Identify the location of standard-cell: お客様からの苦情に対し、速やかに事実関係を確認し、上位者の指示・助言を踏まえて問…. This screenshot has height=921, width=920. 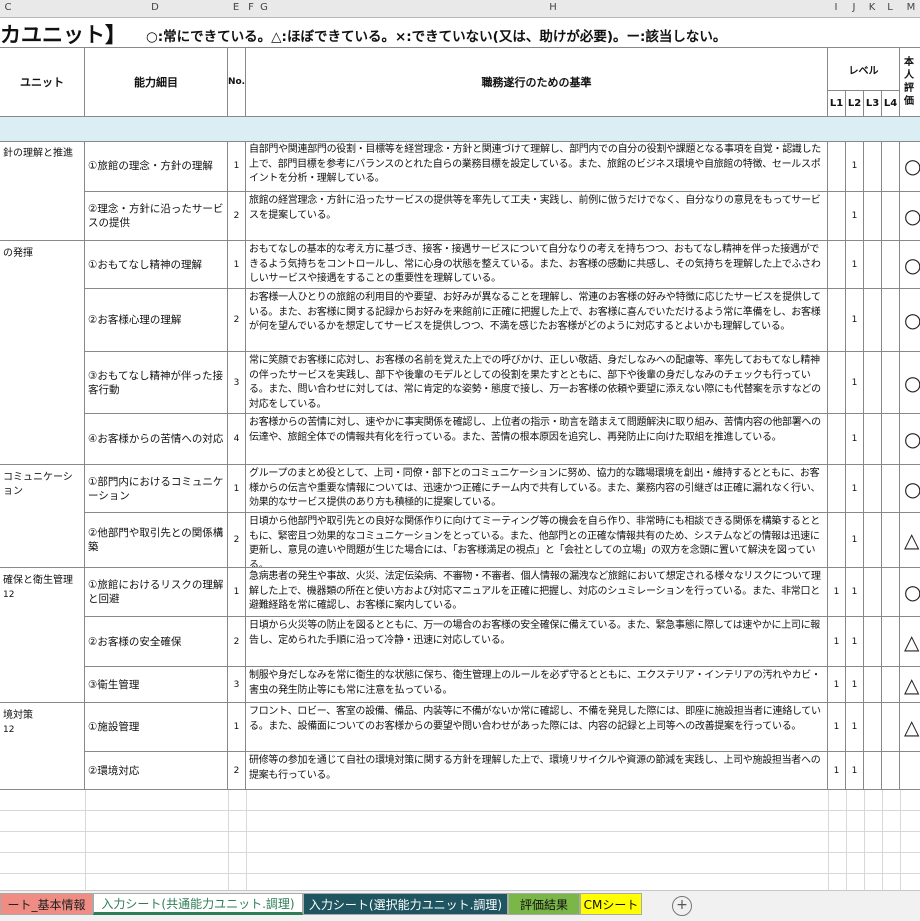
(537, 439).